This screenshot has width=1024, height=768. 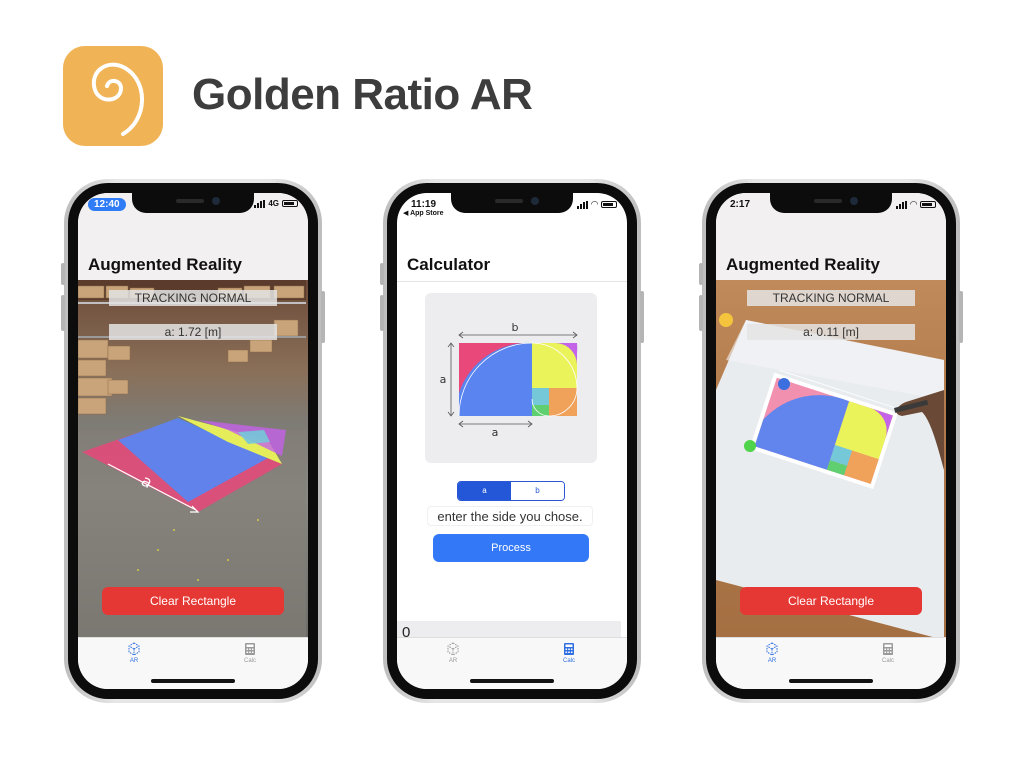 What do you see at coordinates (510, 516) in the screenshot?
I see `side-length-input: enter the side you chose.` at bounding box center [510, 516].